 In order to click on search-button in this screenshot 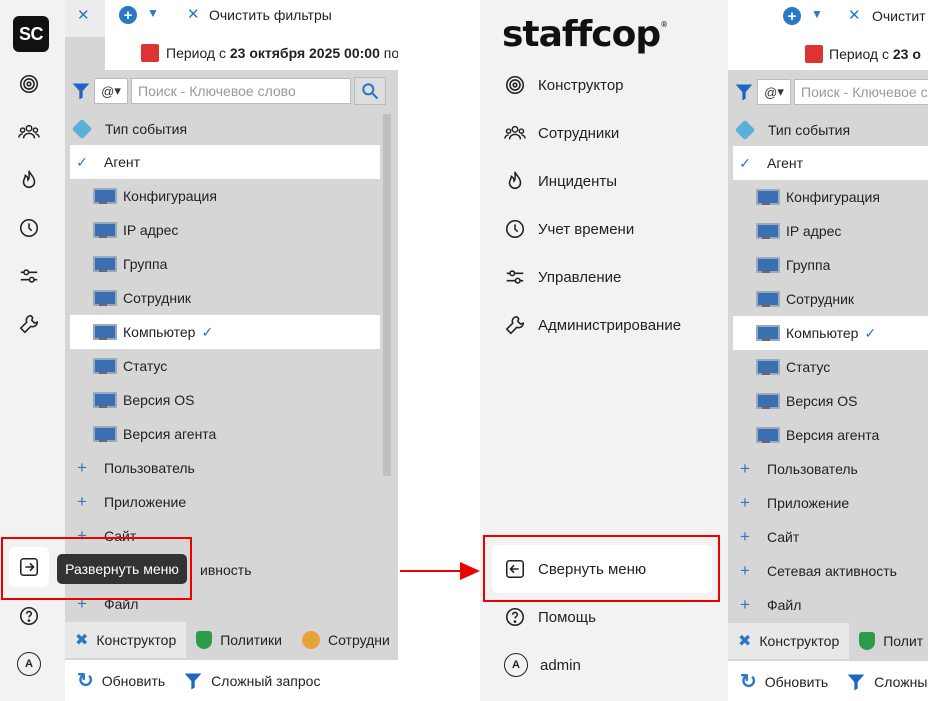, I will do `click(370, 91)`.